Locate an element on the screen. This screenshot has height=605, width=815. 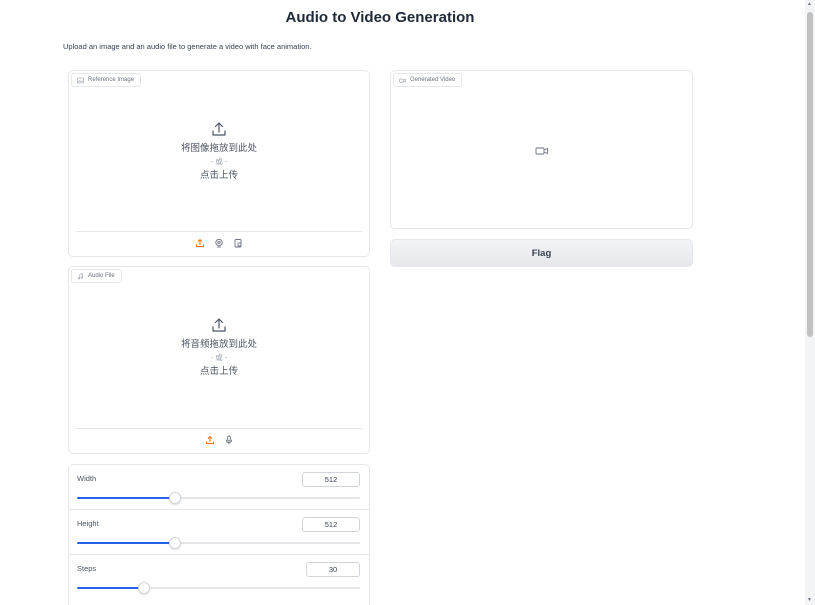
audio-file-label: Audio File is located at coordinates (96, 276).